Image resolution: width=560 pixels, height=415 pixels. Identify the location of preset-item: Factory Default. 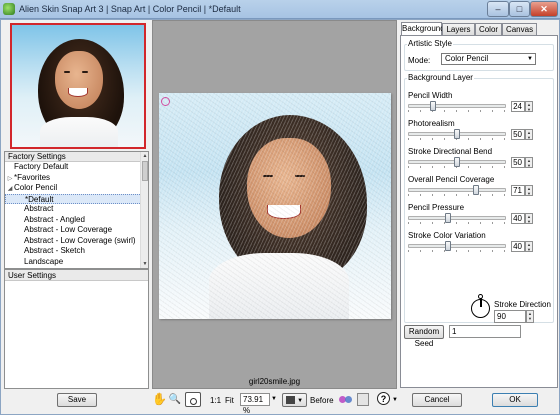
(76, 167).